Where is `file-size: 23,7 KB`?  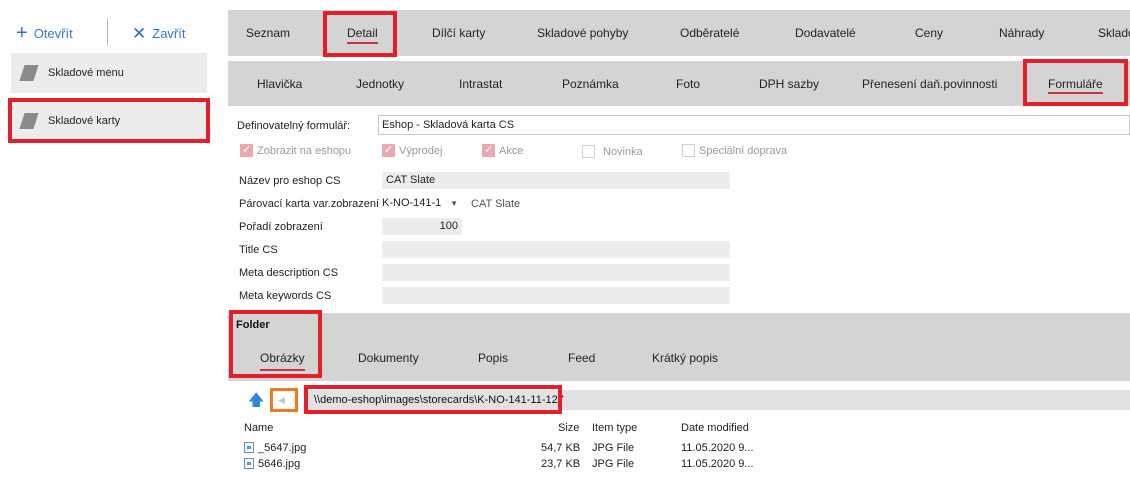
file-size: 23,7 KB is located at coordinates (561, 464).